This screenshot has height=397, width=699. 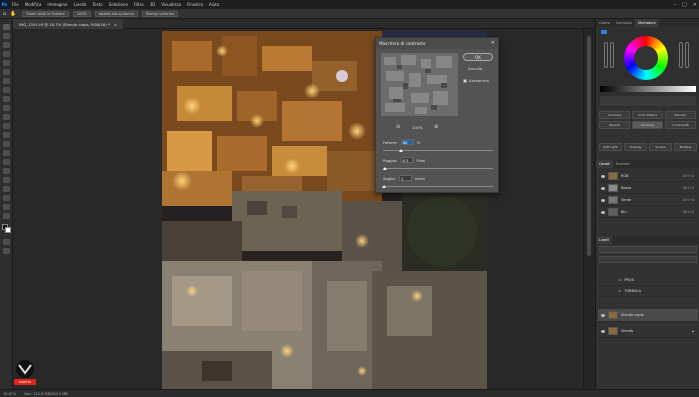 I want to click on threshold-input: 1, so click(x=405, y=178).